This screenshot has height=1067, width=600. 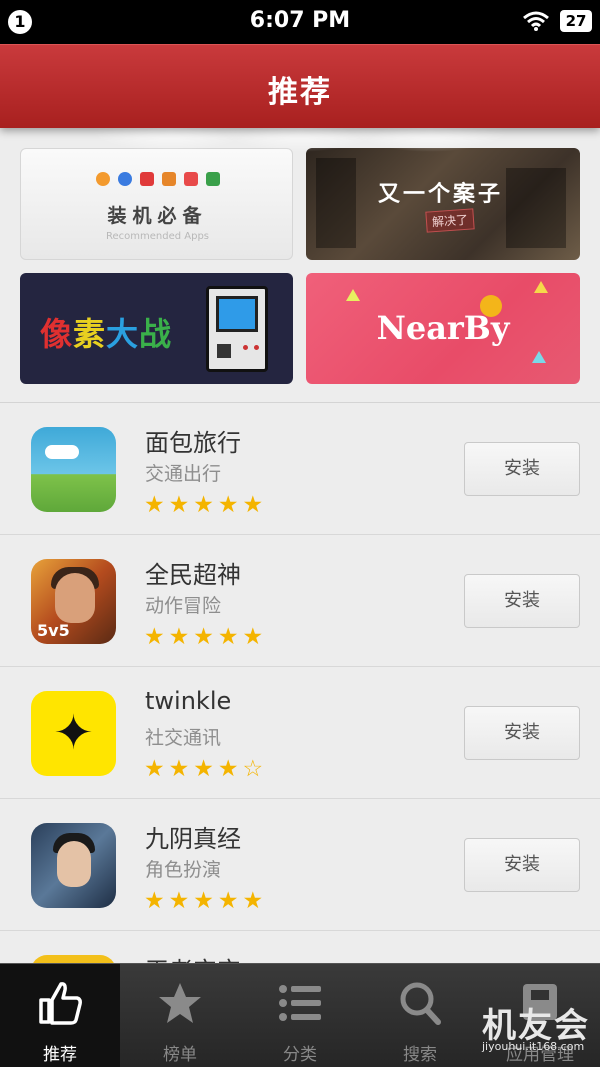 I want to click on banner-title: NearBy, so click(x=443, y=328).